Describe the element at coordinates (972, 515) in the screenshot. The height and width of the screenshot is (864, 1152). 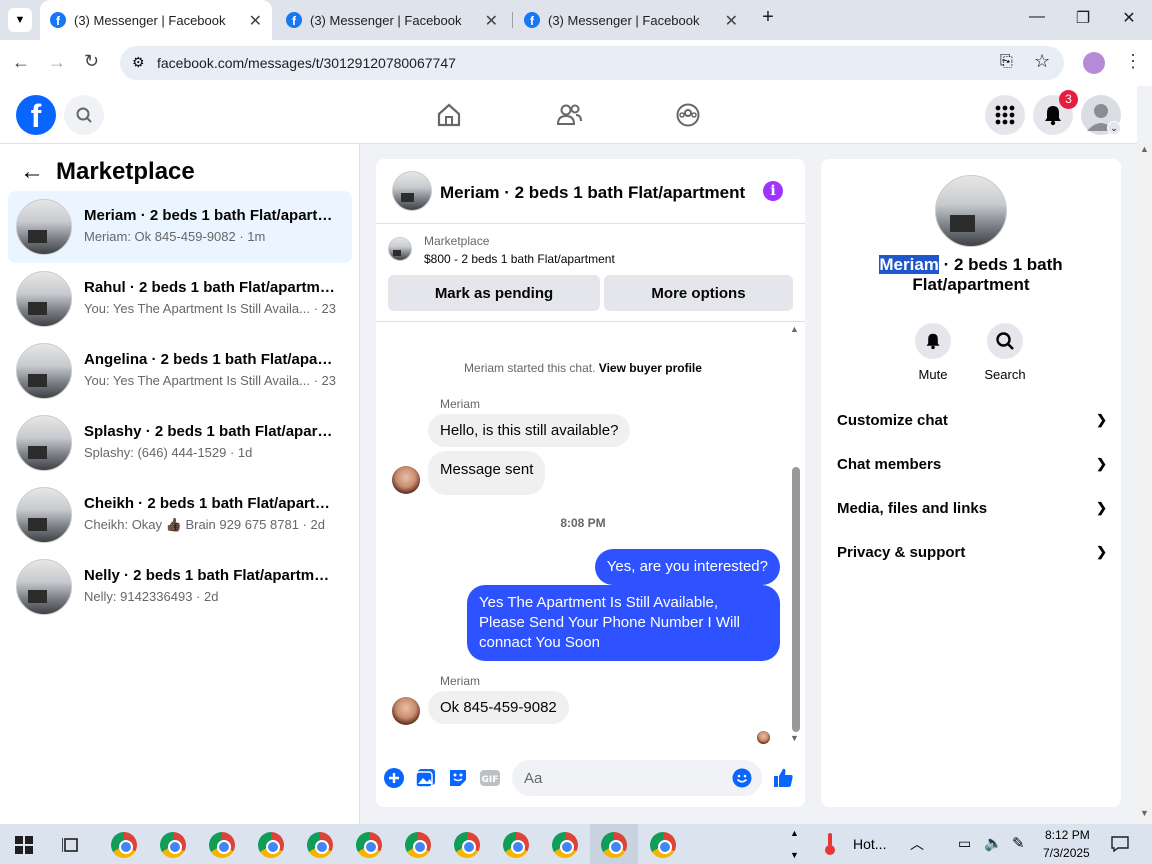
I see `media-files-links-section: Media, files and links ❯` at that location.